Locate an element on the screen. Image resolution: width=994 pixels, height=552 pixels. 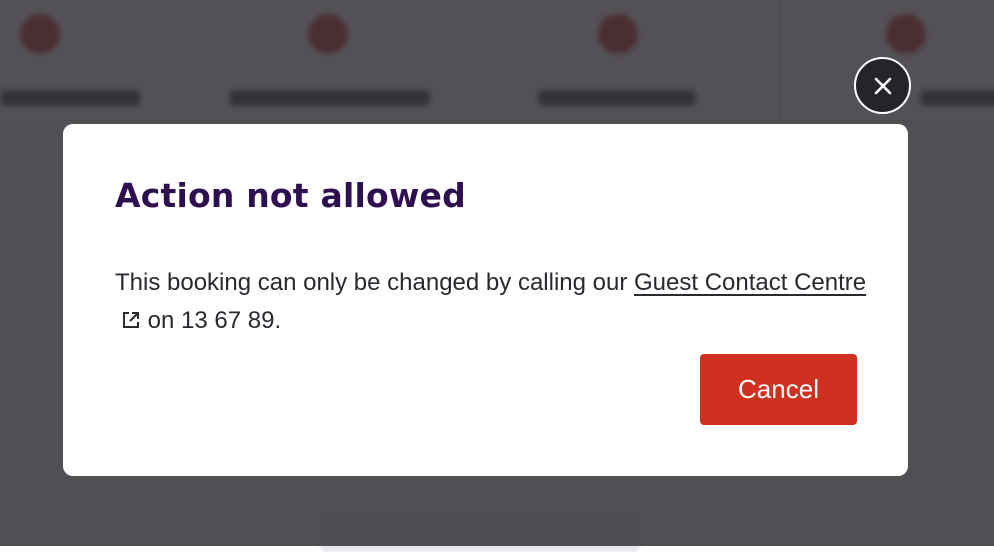
close-button is located at coordinates (882, 85).